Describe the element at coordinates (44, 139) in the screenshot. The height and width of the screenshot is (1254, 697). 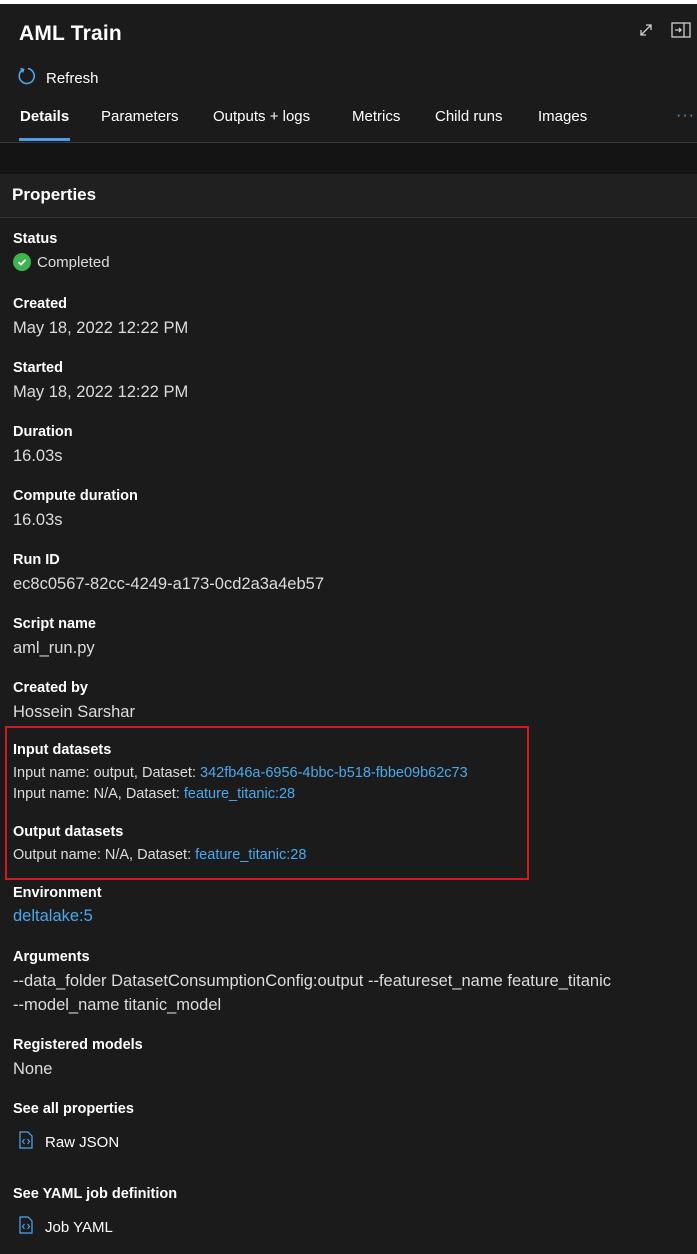
I see `active-tab-indicator` at that location.